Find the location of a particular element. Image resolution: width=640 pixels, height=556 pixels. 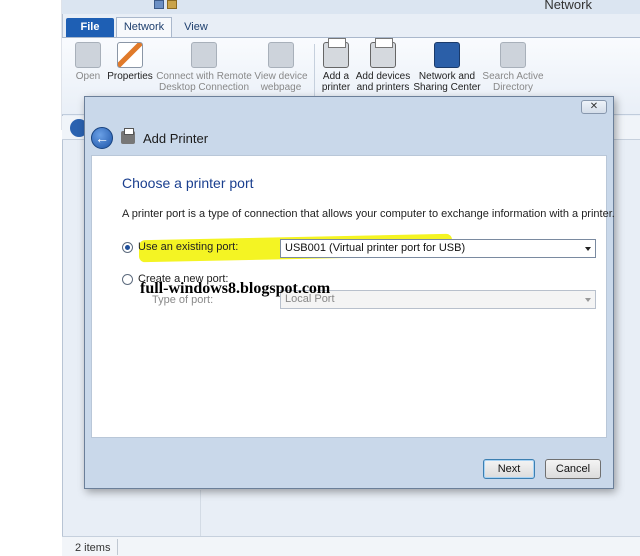

active-directory-button: Search Active Directory is located at coordinates (513, 67).